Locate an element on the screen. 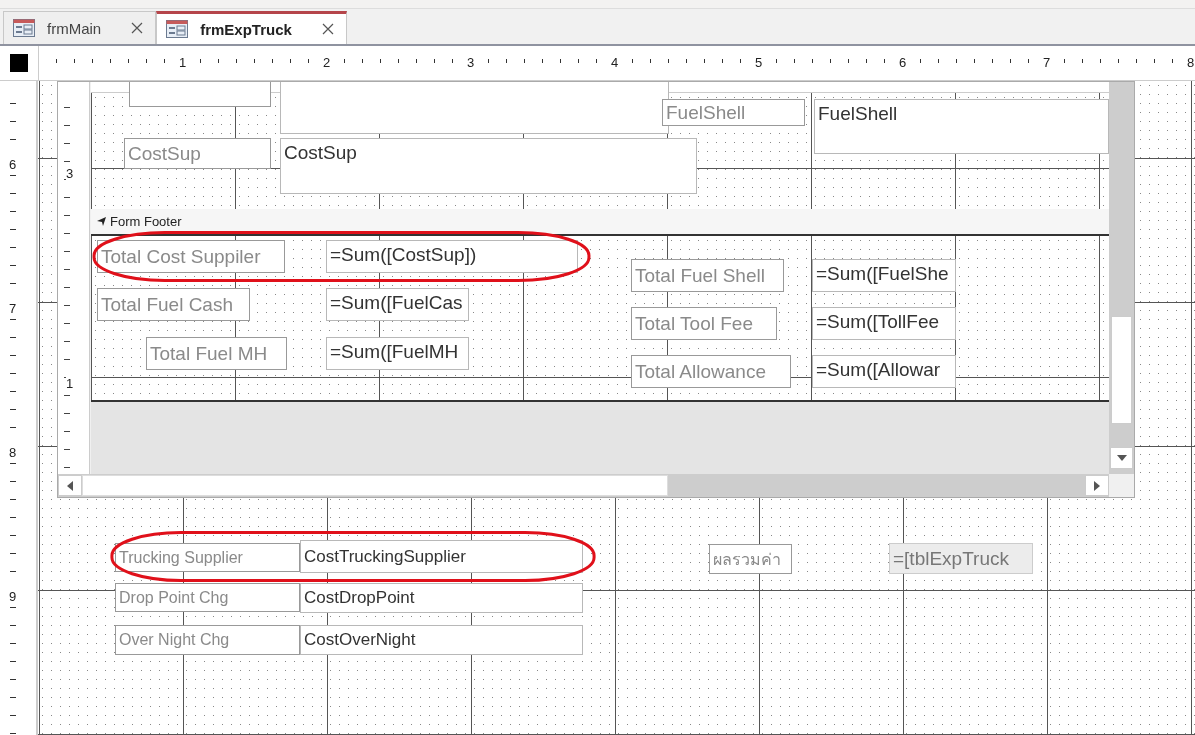 The height and width of the screenshot is (735, 1195). text-box: CostSup is located at coordinates (488, 166).